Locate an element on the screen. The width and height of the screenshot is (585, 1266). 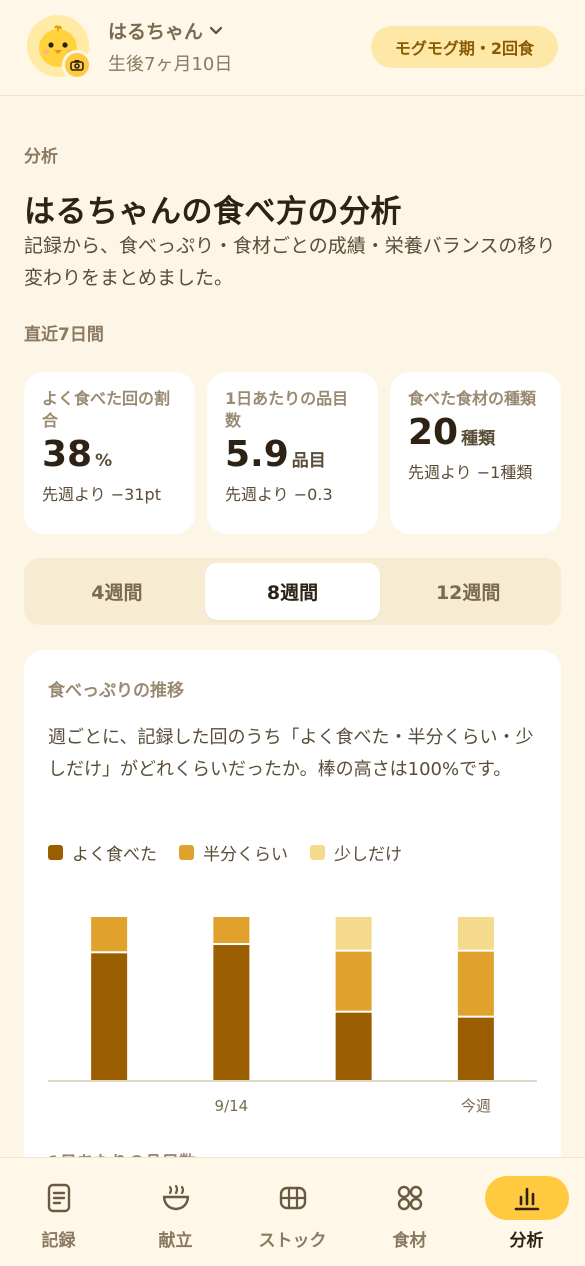
nav-label: 記録 is located at coordinates (58, 1241).